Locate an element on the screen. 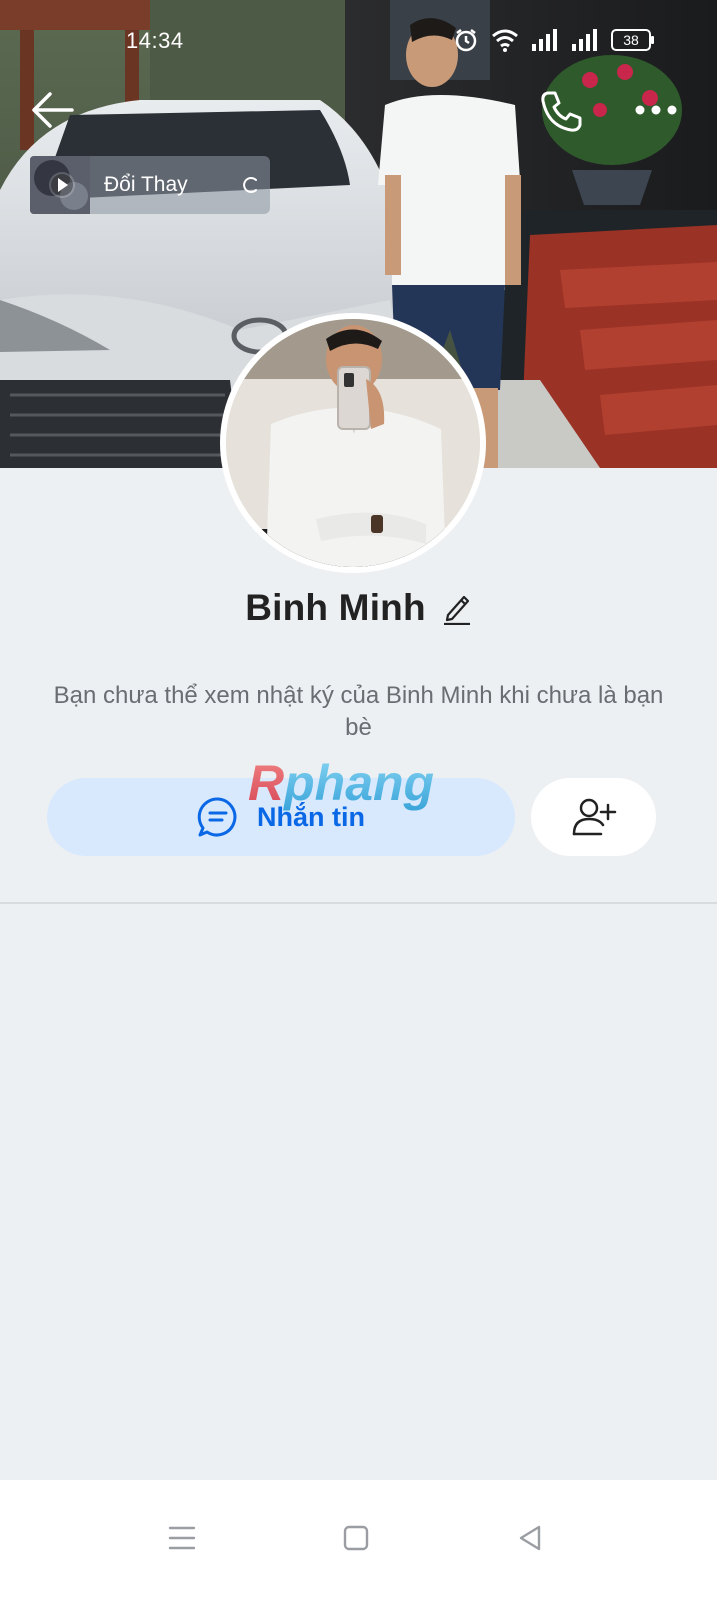  back-triangle-icon is located at coordinates (530, 1538).